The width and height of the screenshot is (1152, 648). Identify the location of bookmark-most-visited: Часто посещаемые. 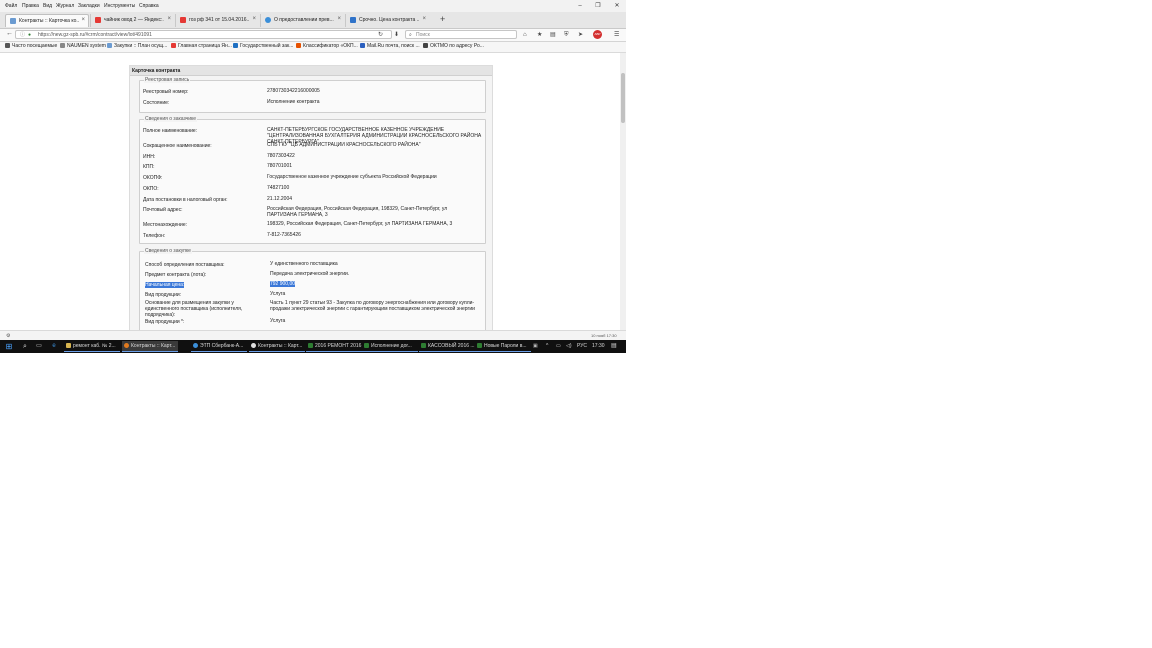
(31, 47).